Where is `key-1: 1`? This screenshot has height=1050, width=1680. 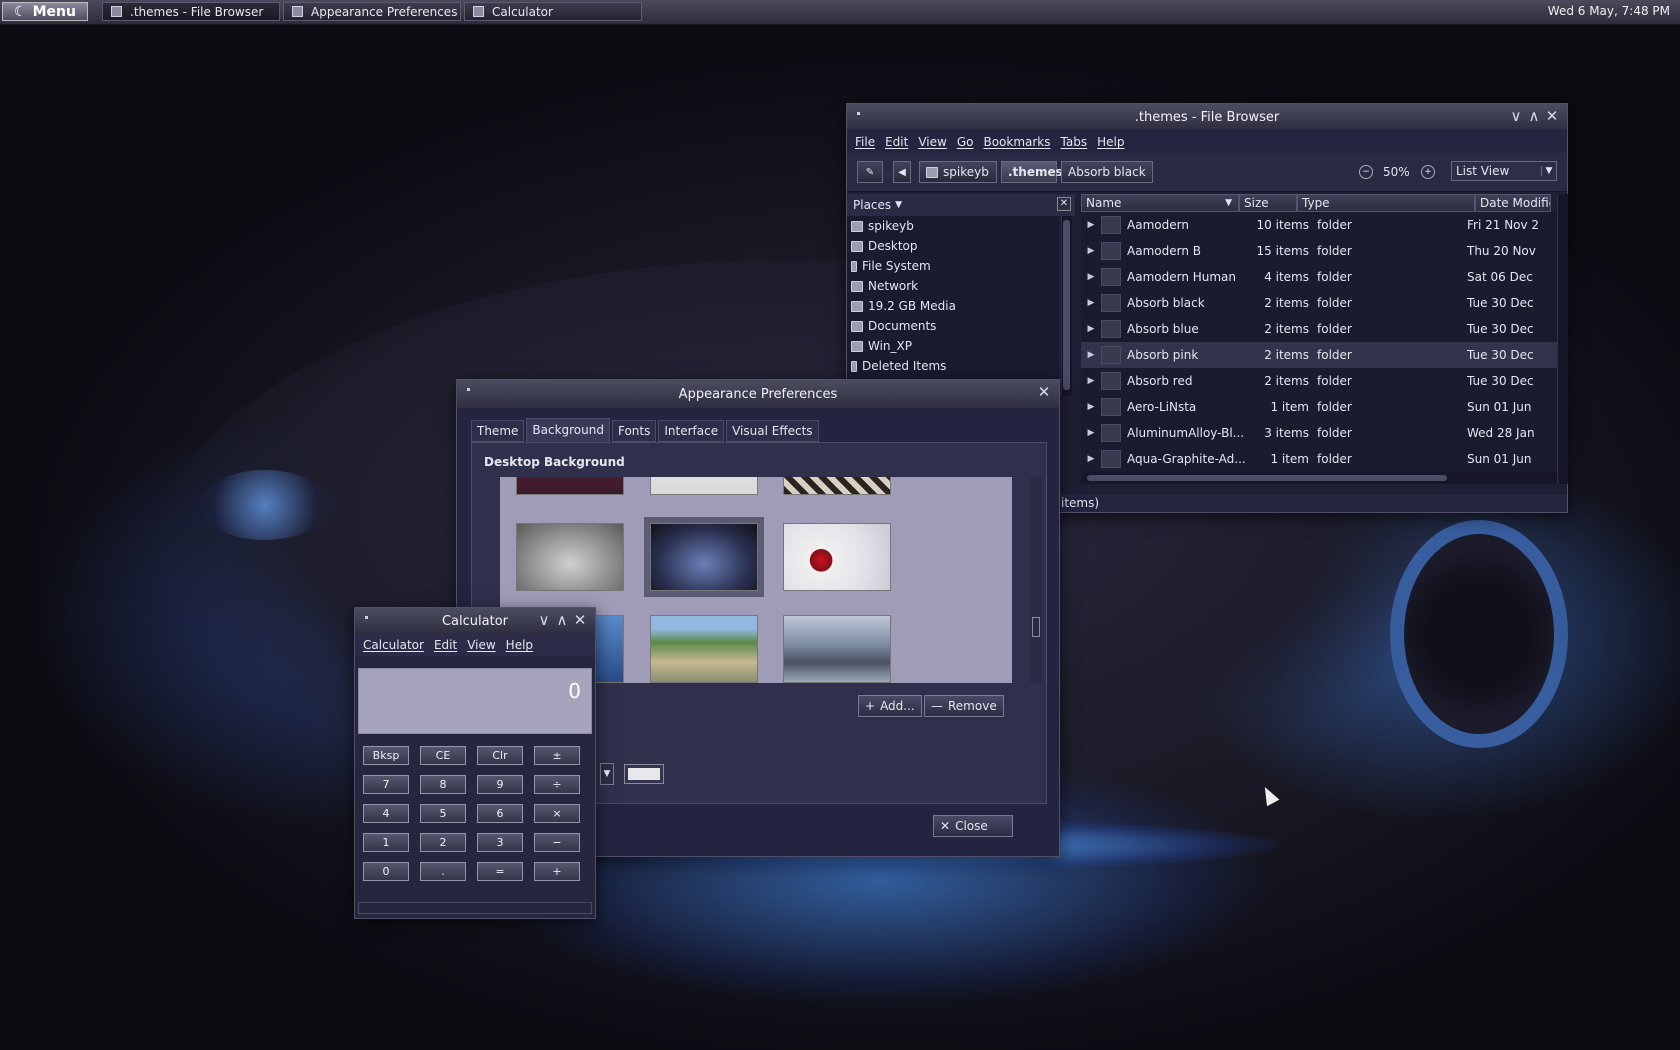
key-1: 1 is located at coordinates (386, 842).